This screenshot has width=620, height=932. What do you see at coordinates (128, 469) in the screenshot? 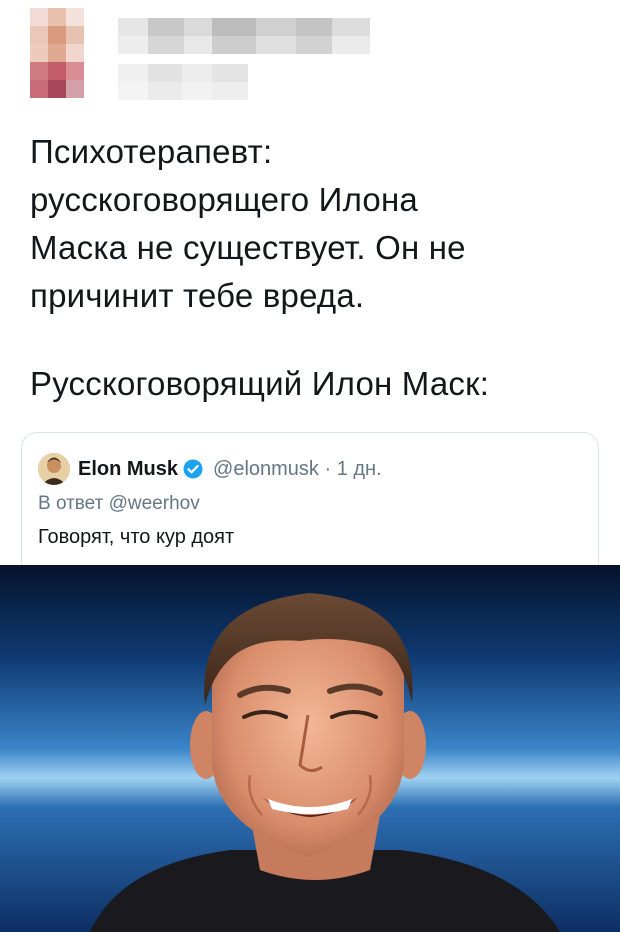
I see `quoted-author-name: Elon Musk` at bounding box center [128, 469].